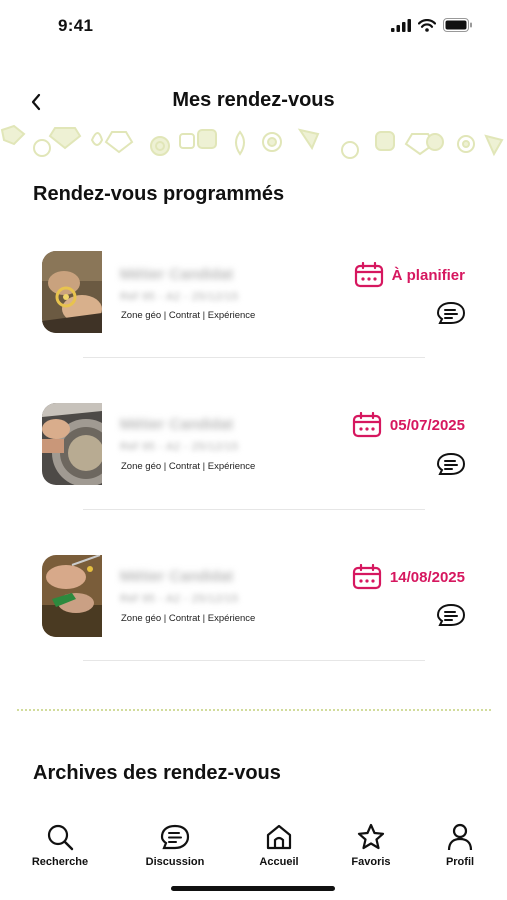  What do you see at coordinates (427, 25) in the screenshot?
I see `wifi-icon` at bounding box center [427, 25].